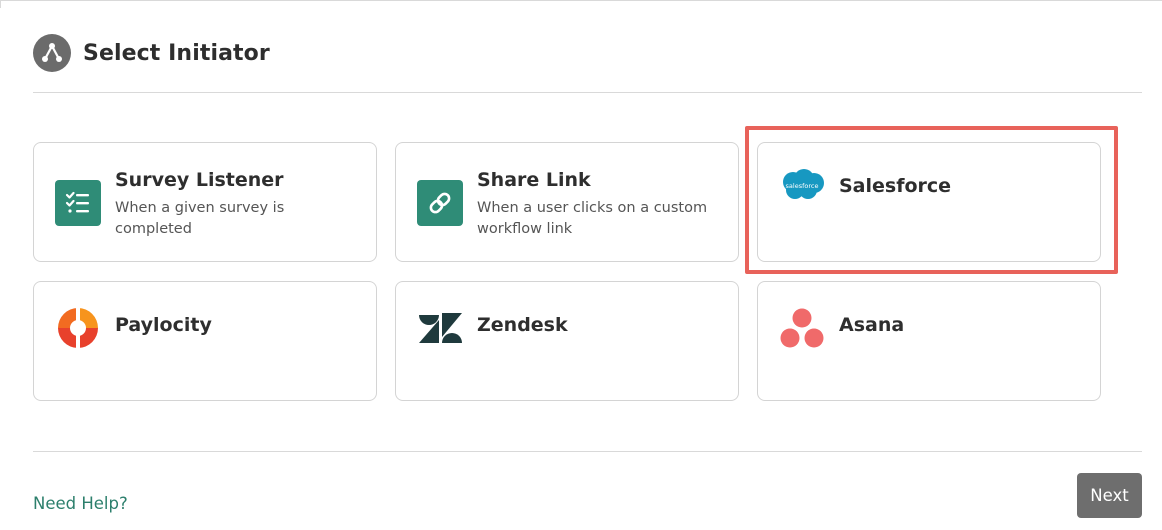 The width and height of the screenshot is (1162, 530). What do you see at coordinates (205, 341) in the screenshot?
I see `initiator-card-paylocity: Paylocity` at bounding box center [205, 341].